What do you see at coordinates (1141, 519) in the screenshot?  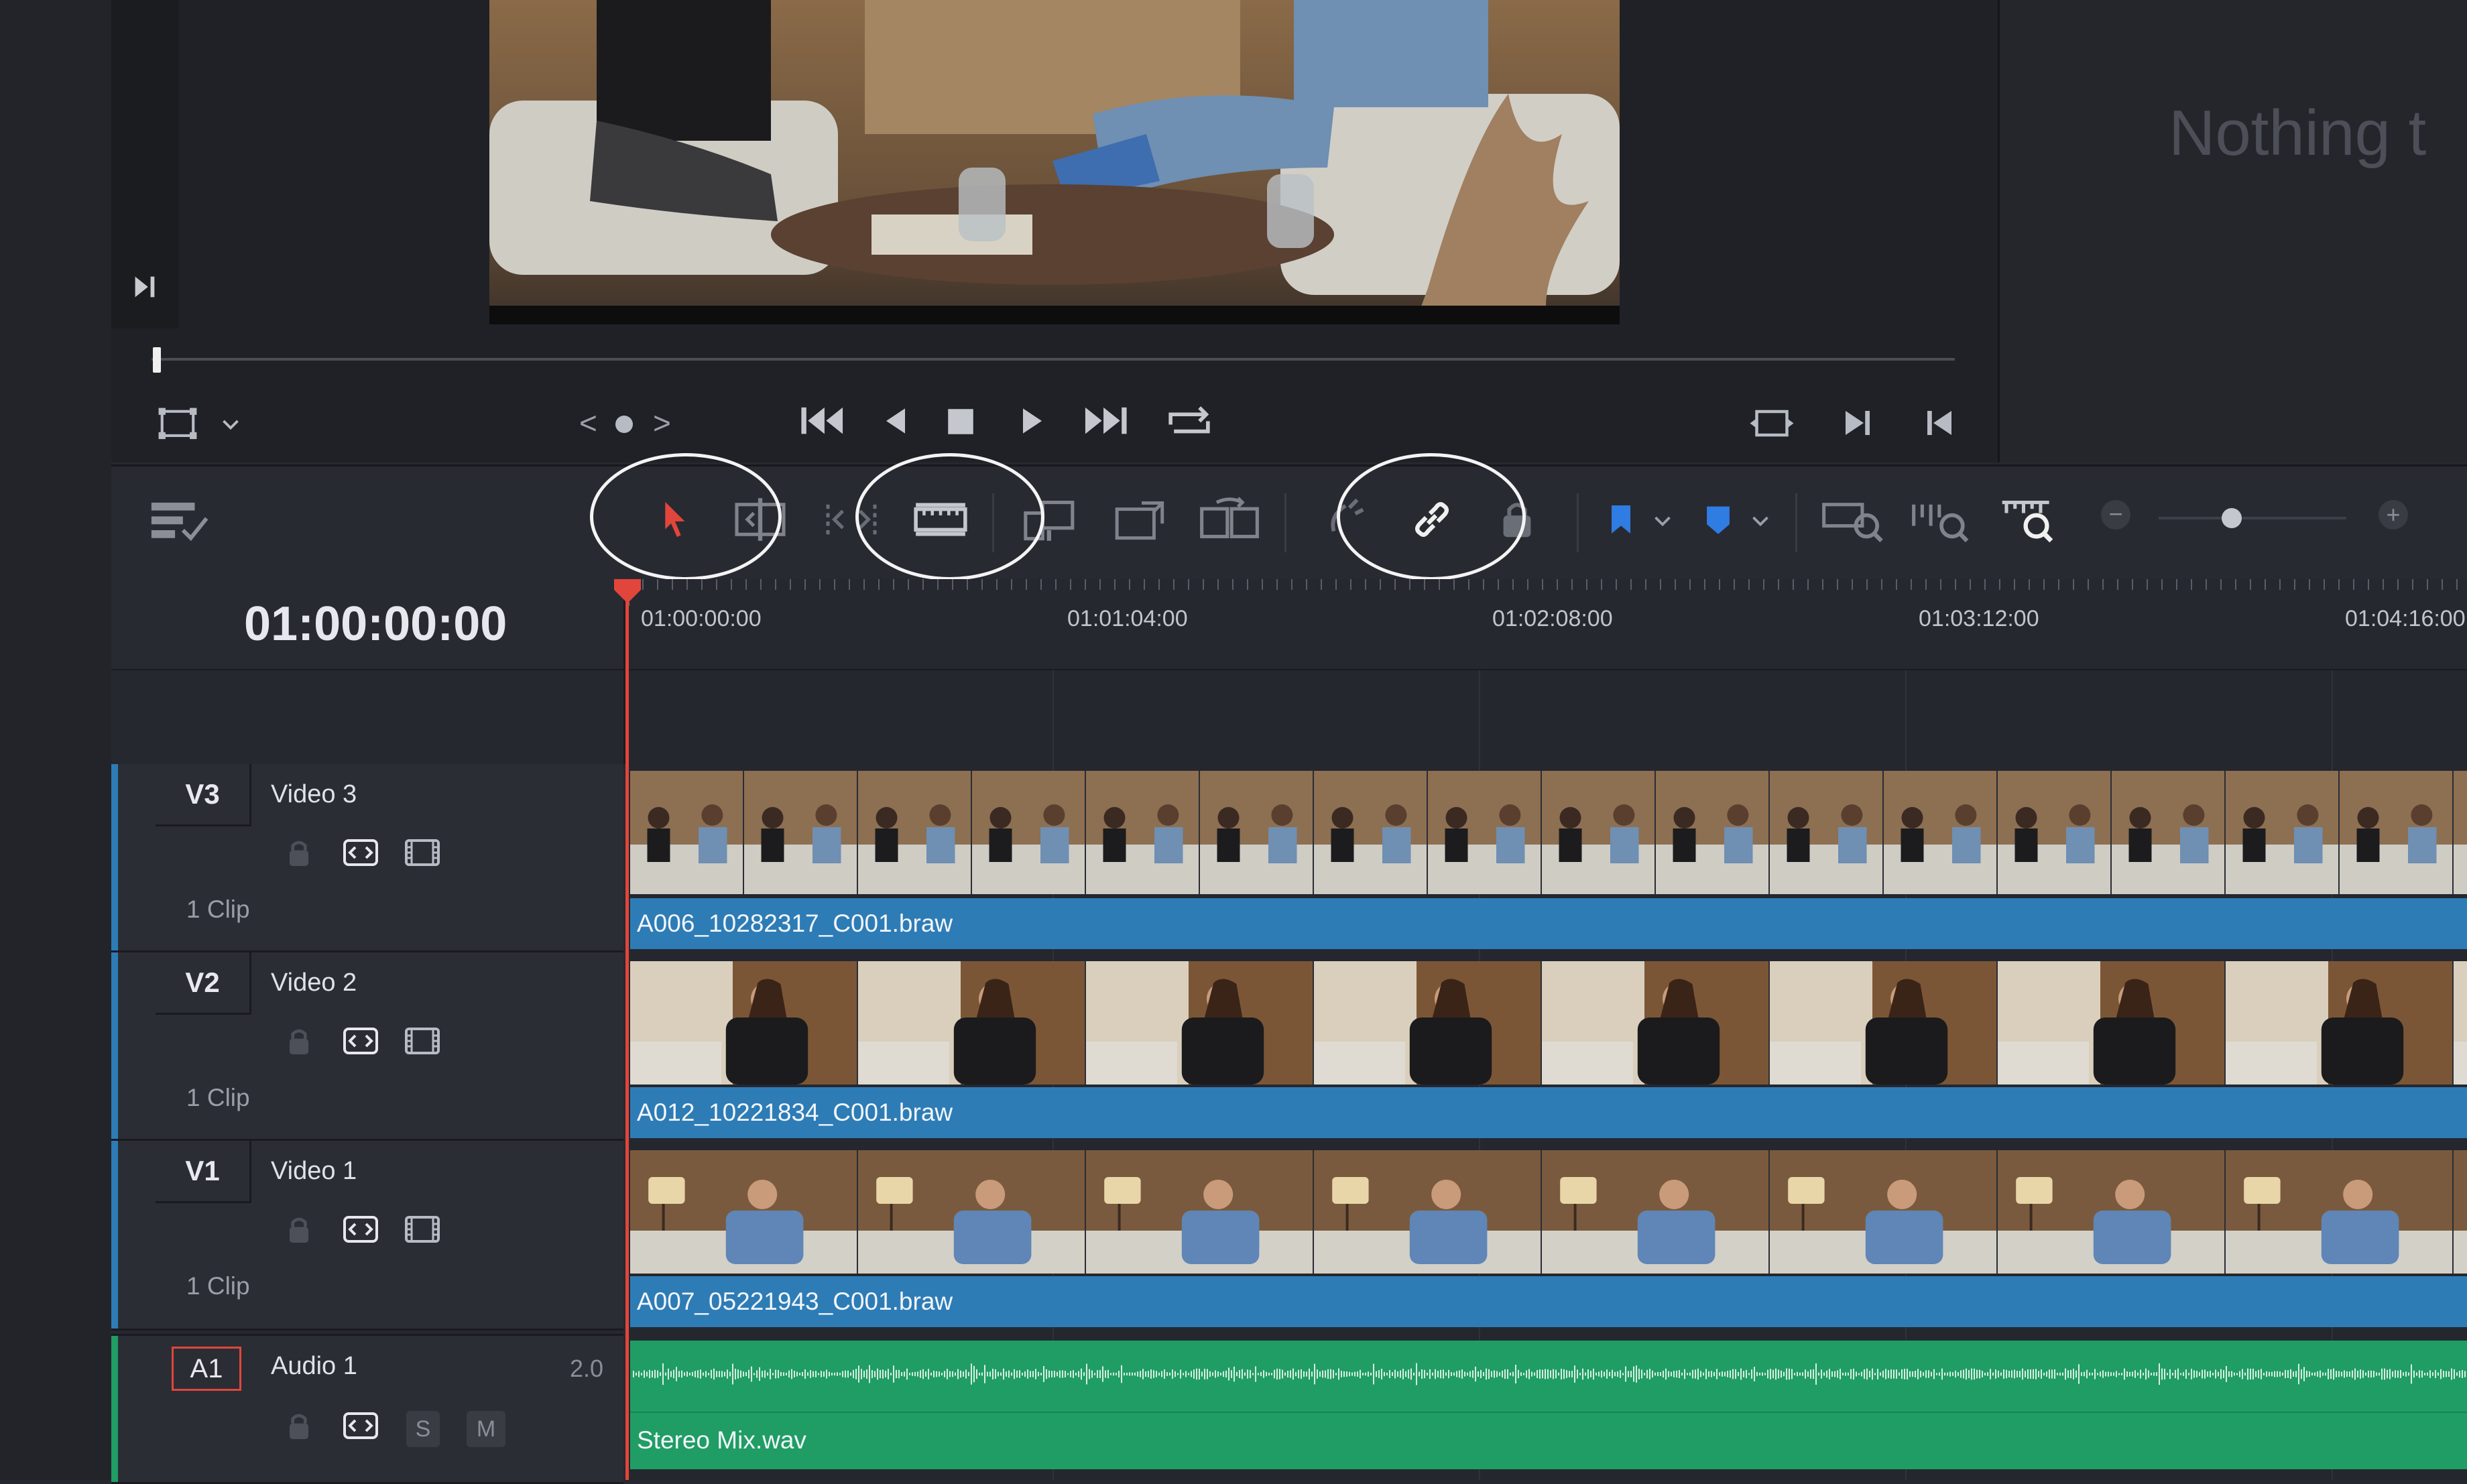 I see `overwrite-clip-icon` at bounding box center [1141, 519].